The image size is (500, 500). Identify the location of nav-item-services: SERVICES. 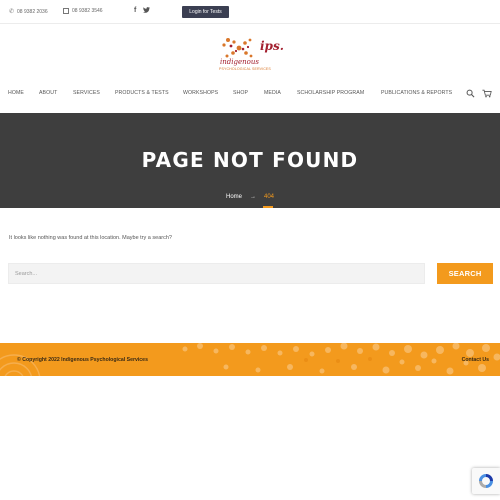
(86, 93).